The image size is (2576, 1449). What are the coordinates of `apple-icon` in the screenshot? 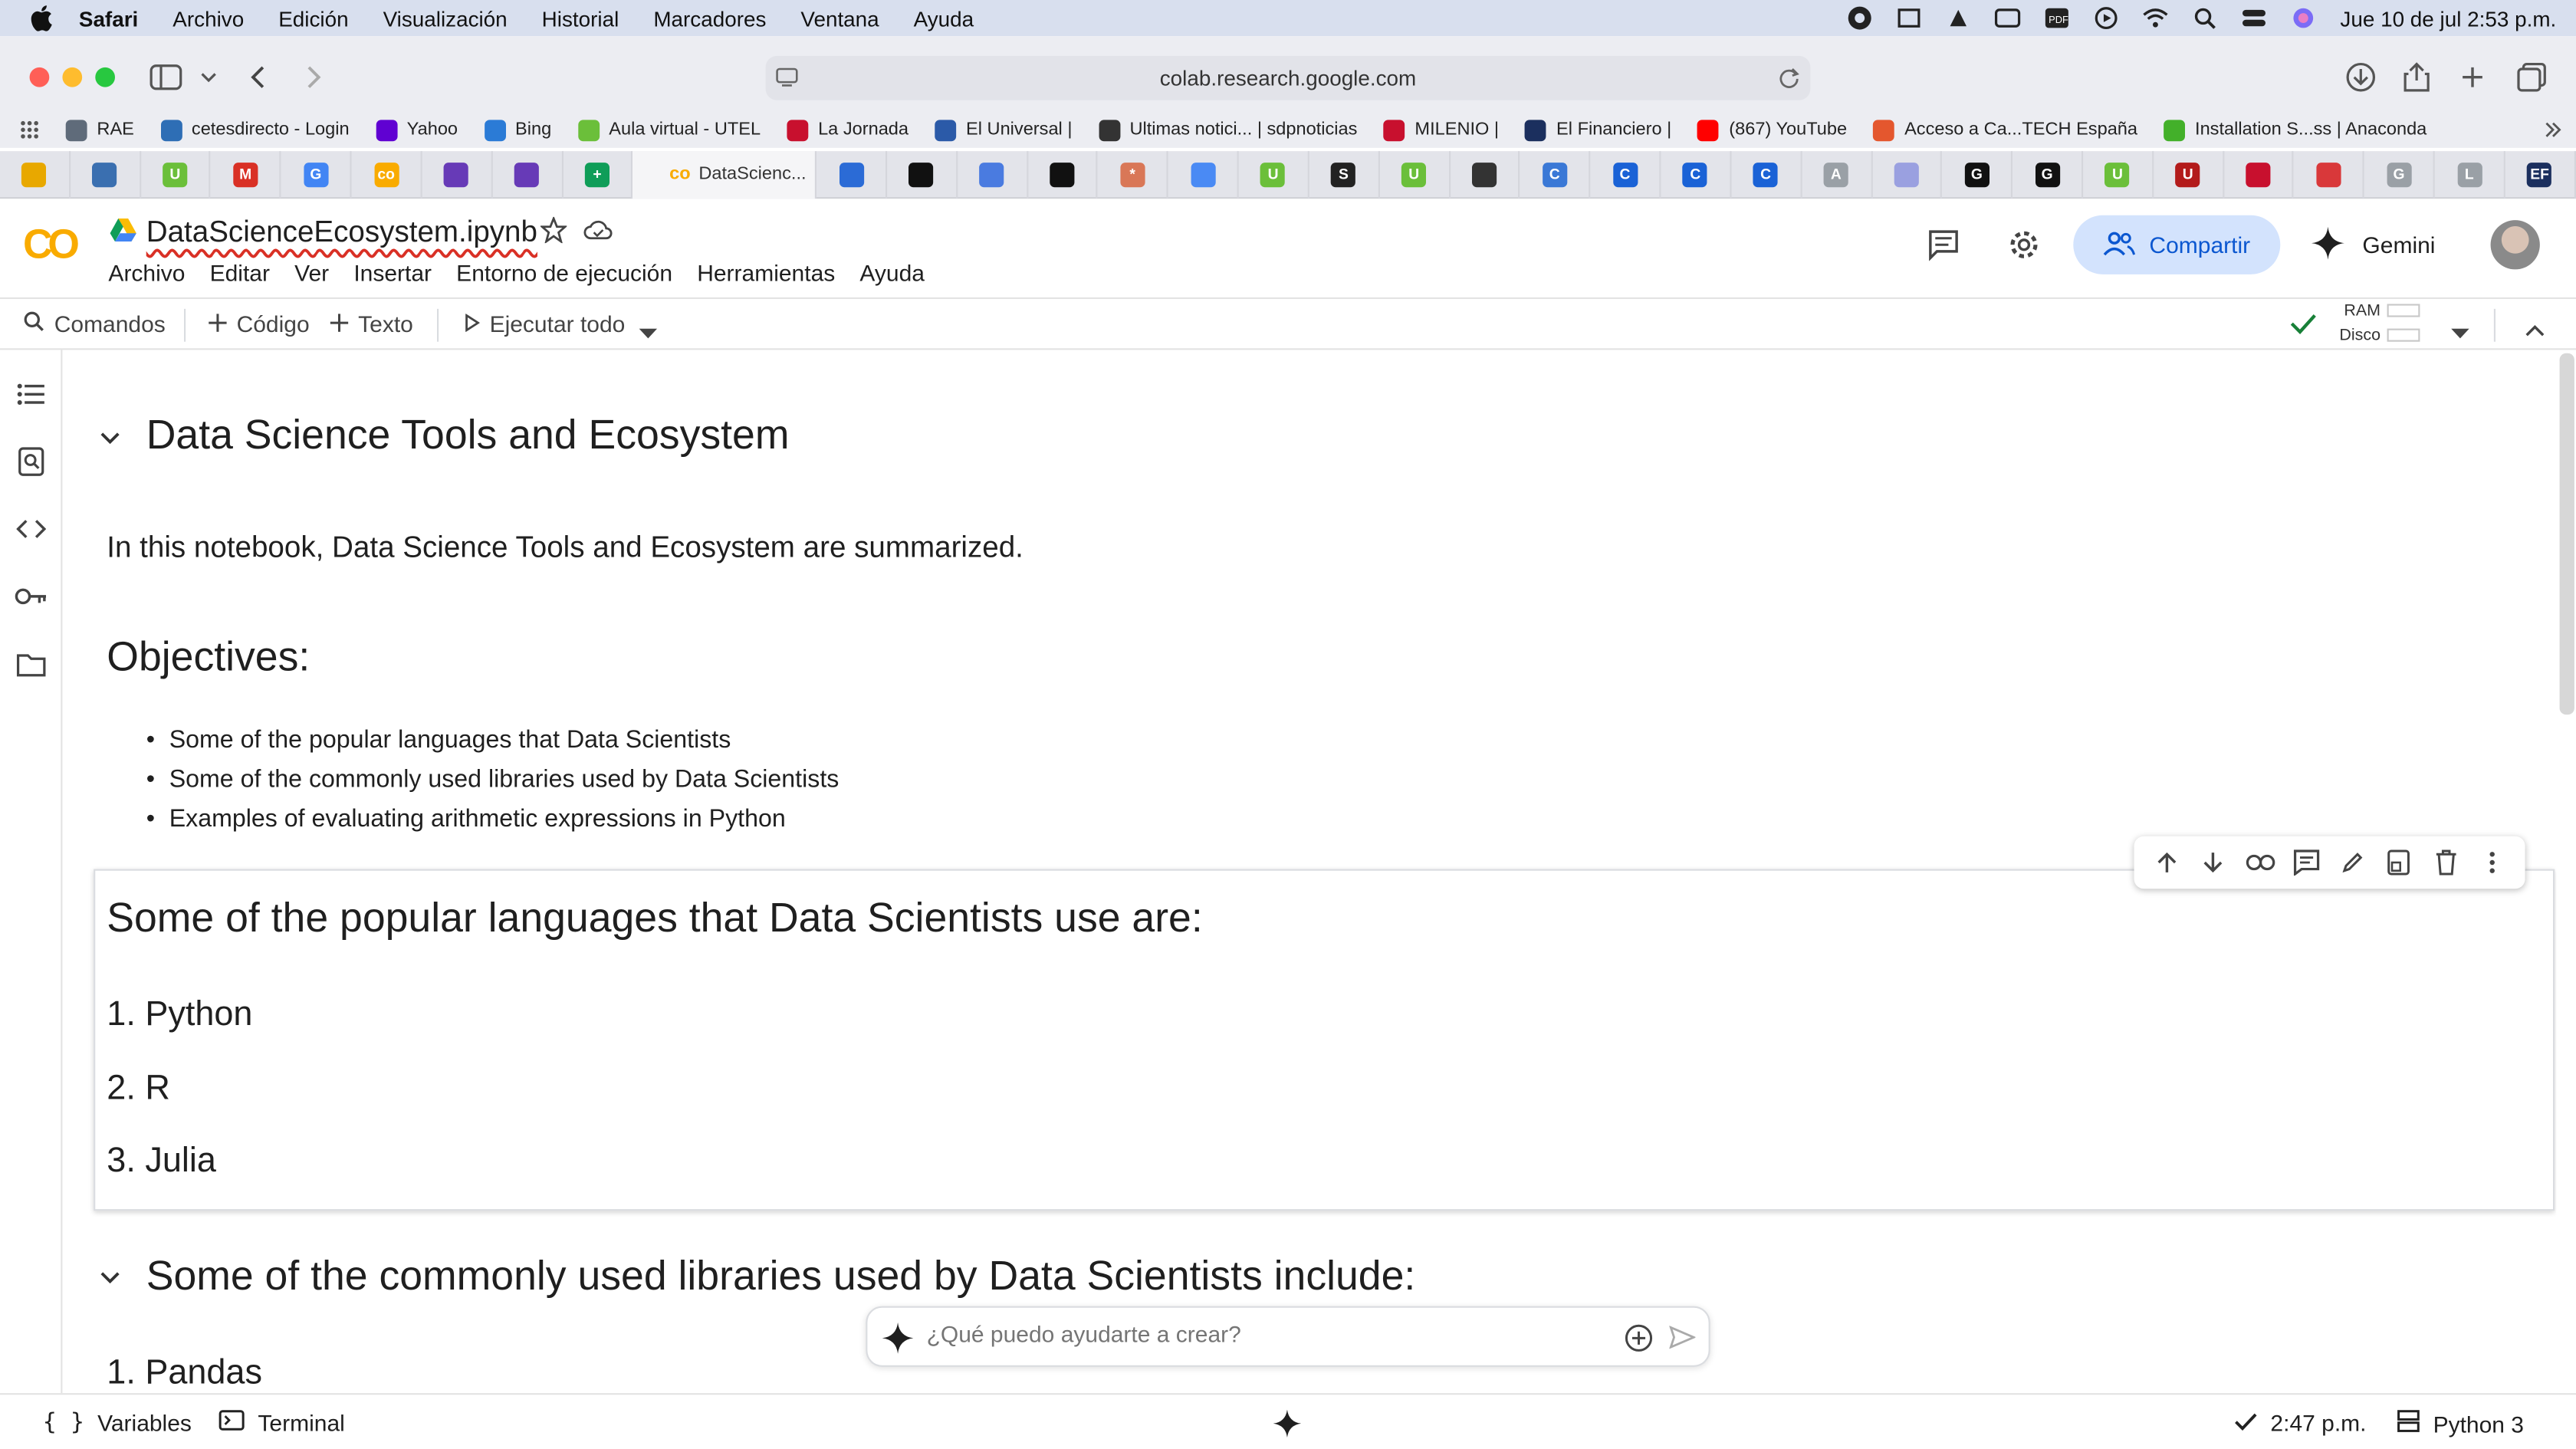 It's located at (43, 18).